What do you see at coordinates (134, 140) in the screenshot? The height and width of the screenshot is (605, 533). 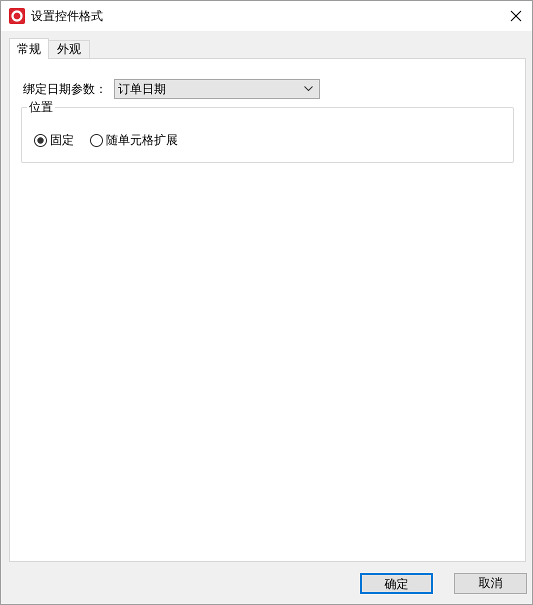 I see `radio-option: 随单元格扩展` at bounding box center [134, 140].